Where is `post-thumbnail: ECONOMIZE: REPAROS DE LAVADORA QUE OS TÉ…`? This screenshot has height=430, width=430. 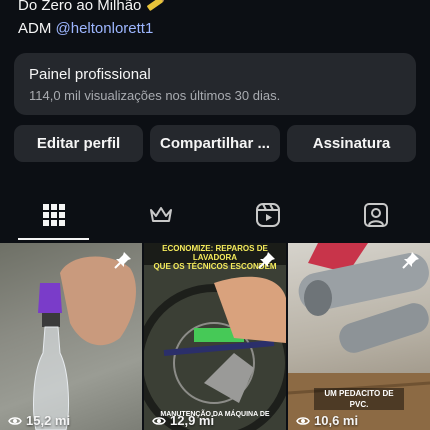
post-thumbnail: ECONOMIZE: REPAROS DE LAVADORA QUE OS TÉ… is located at coordinates (215, 336).